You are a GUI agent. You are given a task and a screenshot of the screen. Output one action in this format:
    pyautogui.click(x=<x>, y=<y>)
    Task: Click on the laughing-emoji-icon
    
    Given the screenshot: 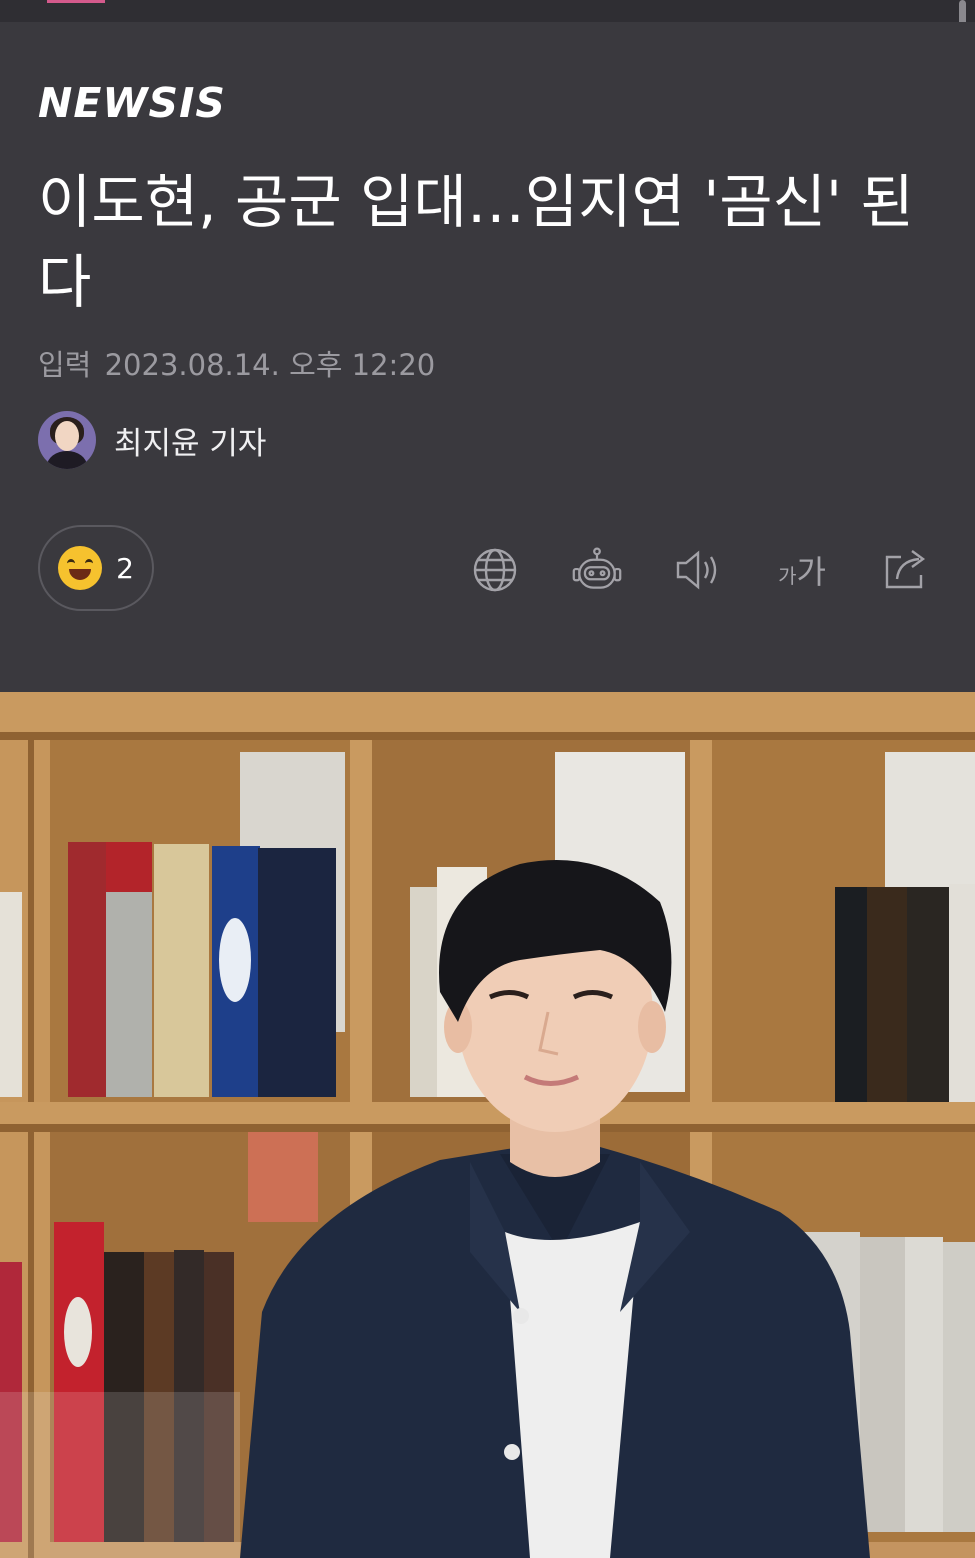 What is the action you would take?
    pyautogui.click(x=80, y=568)
    